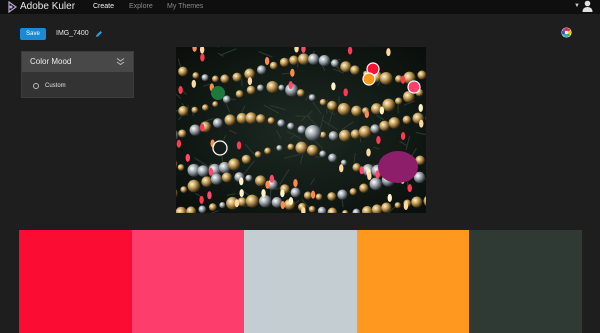  What do you see at coordinates (47, 6) in the screenshot?
I see `app-brand: Adobe Kuler` at bounding box center [47, 6].